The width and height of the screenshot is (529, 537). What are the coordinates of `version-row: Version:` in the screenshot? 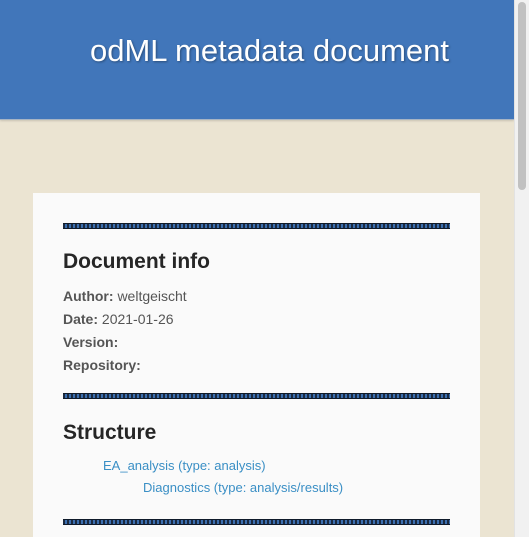 It's located at (90, 342).